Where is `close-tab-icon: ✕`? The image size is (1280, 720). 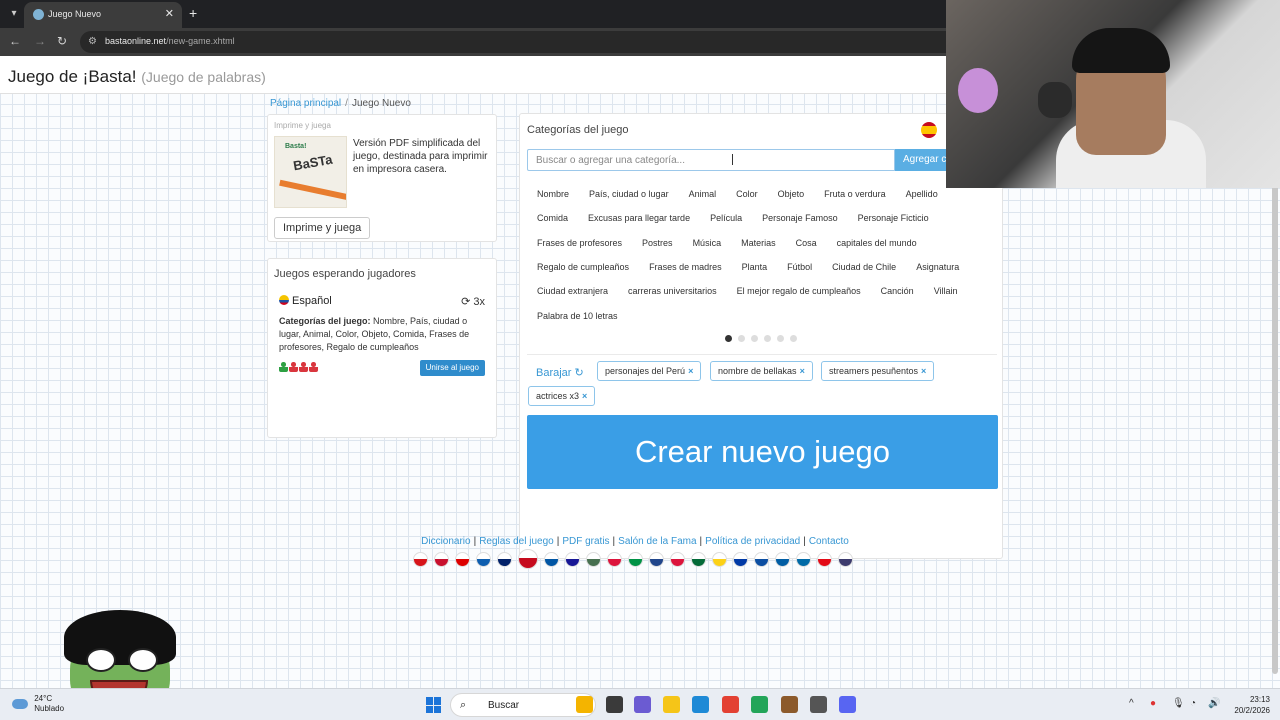
close-tab-icon: ✕ is located at coordinates (169, 13).